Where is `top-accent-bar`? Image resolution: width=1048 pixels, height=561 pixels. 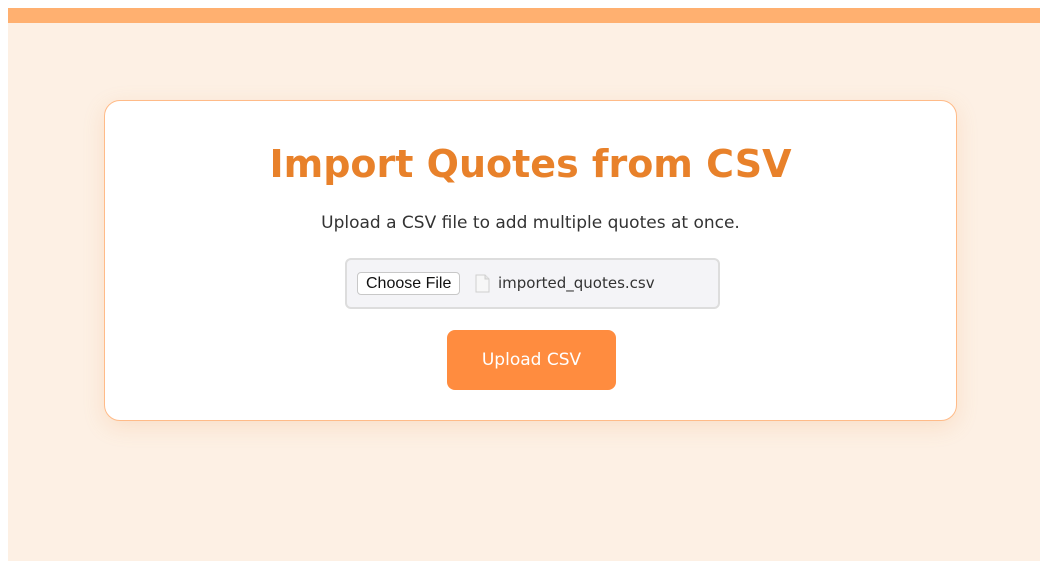 top-accent-bar is located at coordinates (524, 15).